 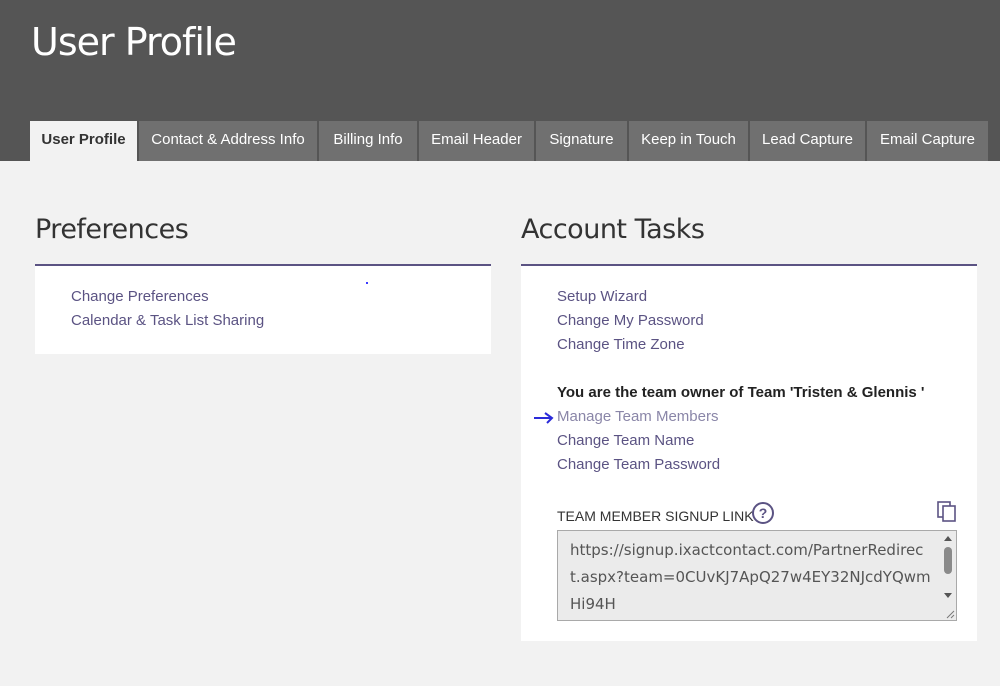 What do you see at coordinates (83, 141) in the screenshot?
I see `tab-user-profile: User Profile` at bounding box center [83, 141].